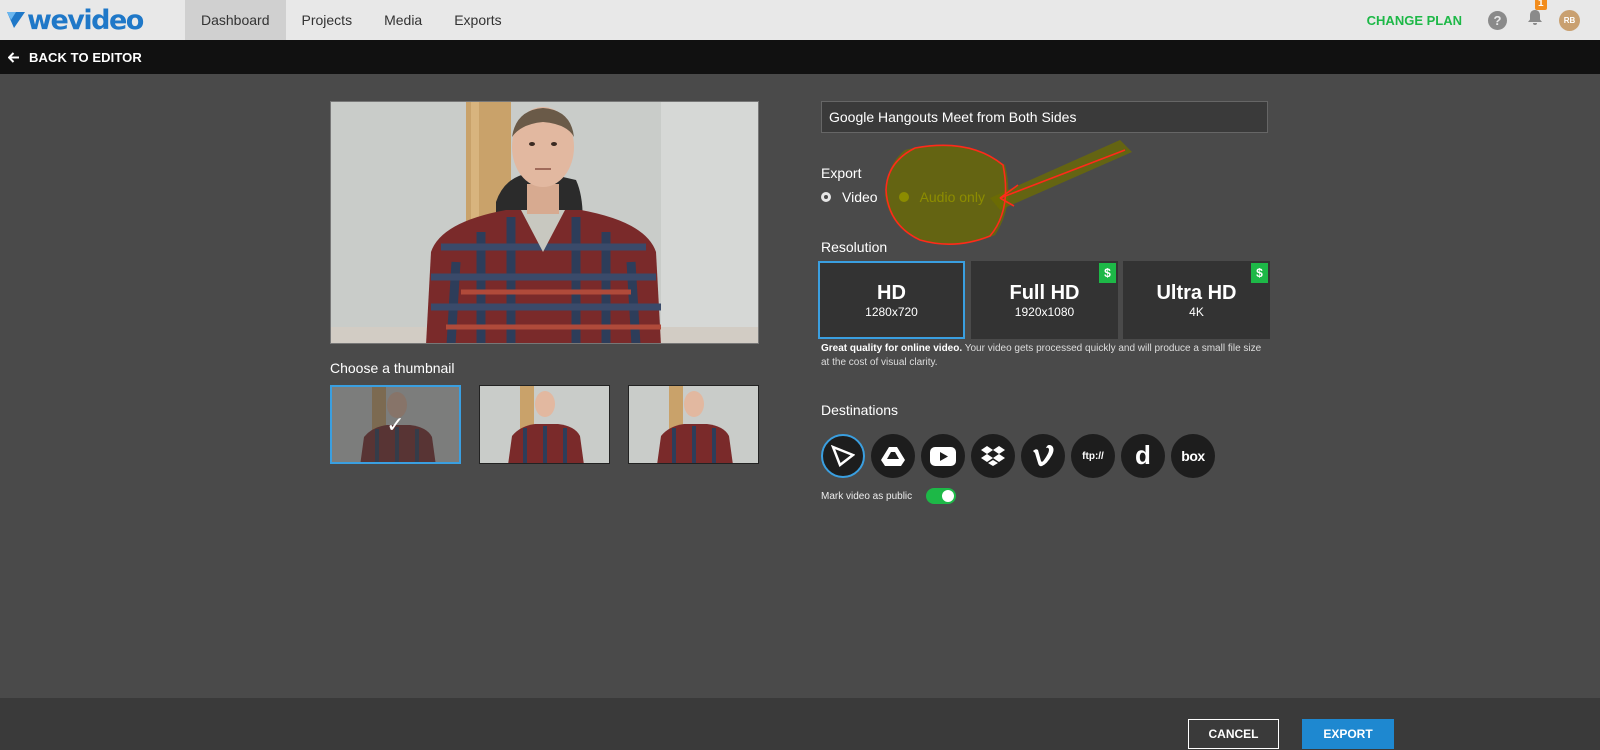 The width and height of the screenshot is (1600, 750). I want to click on video-title-input, so click(1044, 117).